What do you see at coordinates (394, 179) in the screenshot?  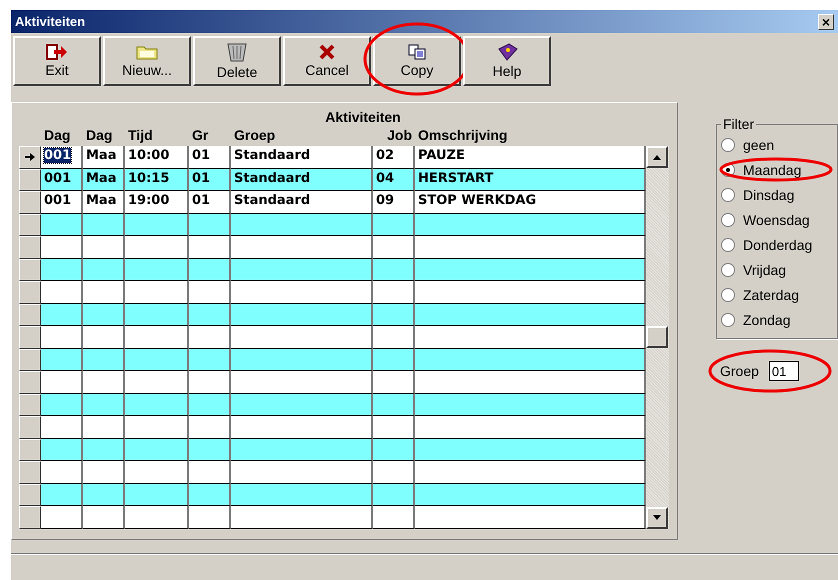 I see `table-cell: 04` at bounding box center [394, 179].